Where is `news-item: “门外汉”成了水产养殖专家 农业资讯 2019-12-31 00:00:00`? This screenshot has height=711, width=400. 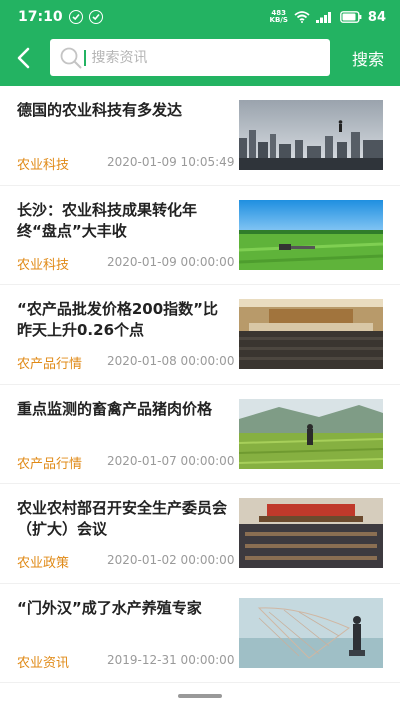
news-item: “门外汉”成了水产养殖专家 农业资讯 2019-12-31 00:00:00 is located at coordinates (200, 633).